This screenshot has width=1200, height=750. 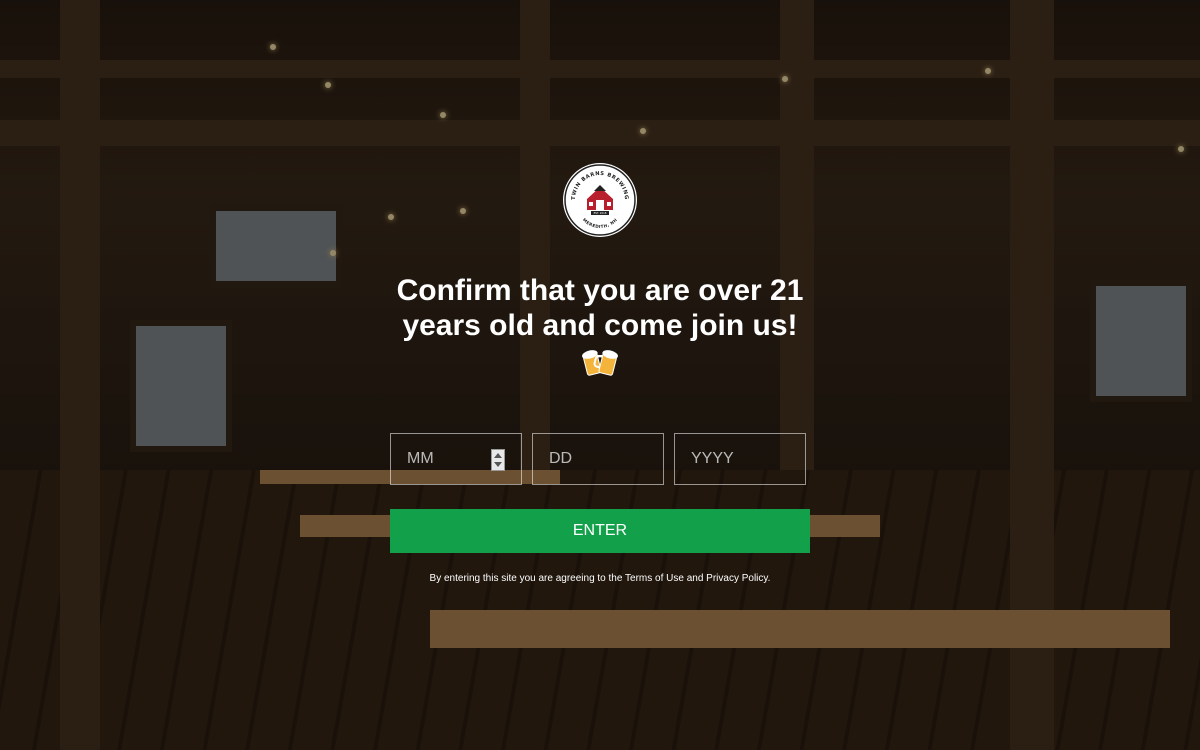 I want to click on spinner-down-icon, so click(x=498, y=464).